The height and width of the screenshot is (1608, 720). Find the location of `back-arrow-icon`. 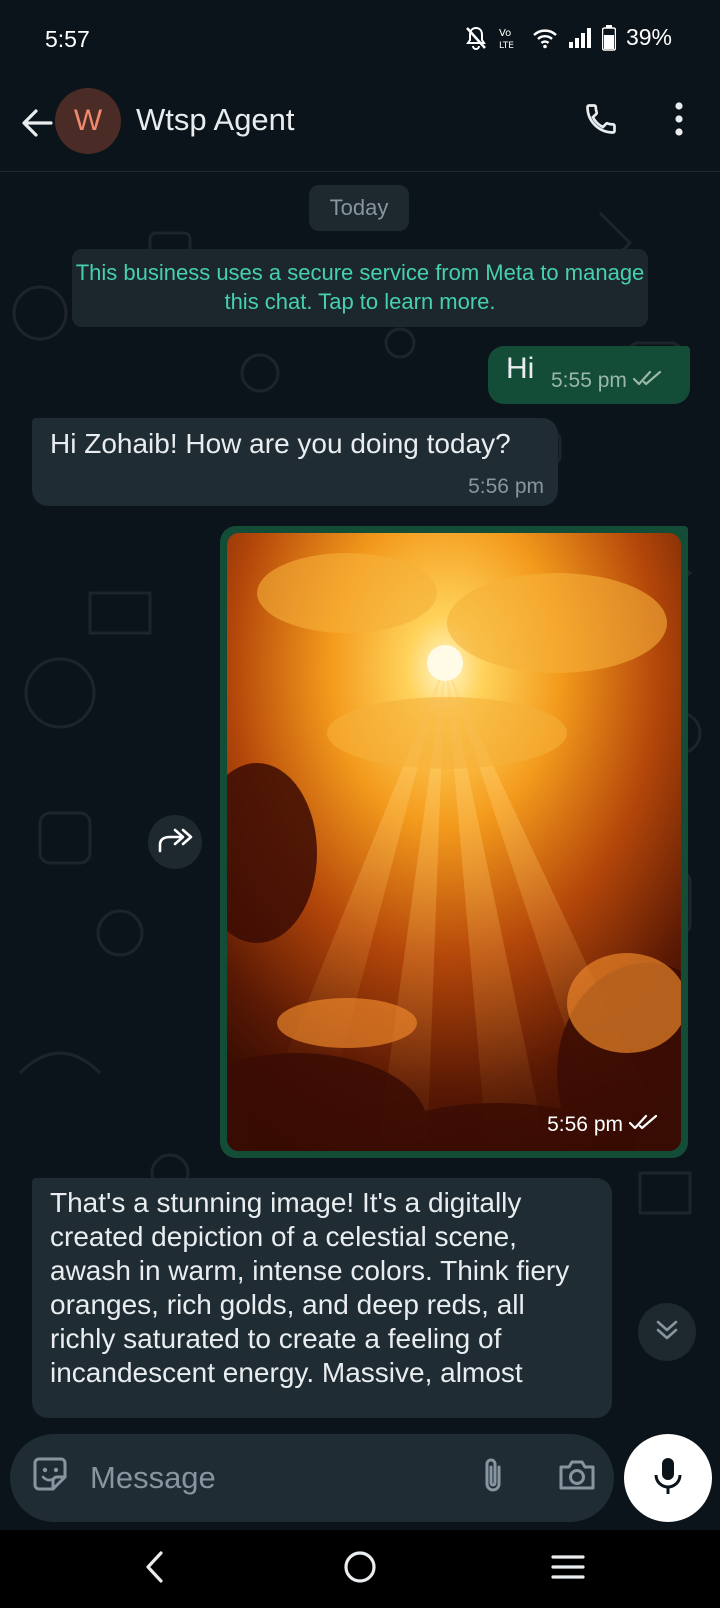

back-arrow-icon is located at coordinates (37, 125).